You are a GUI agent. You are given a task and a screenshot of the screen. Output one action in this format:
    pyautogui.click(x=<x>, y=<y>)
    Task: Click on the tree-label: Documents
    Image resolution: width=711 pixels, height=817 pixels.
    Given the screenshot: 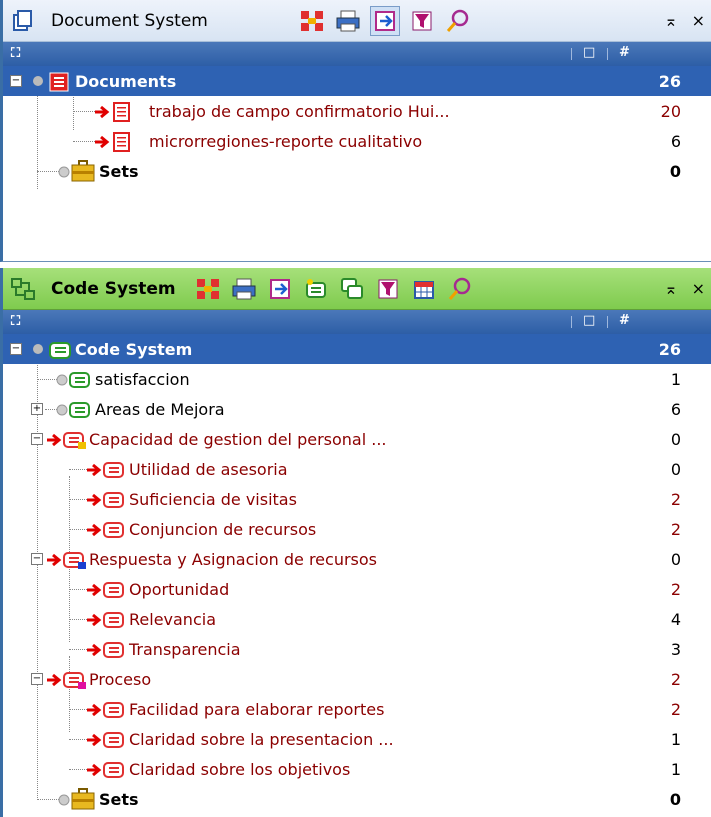 What is the action you would take?
    pyautogui.click(x=126, y=81)
    